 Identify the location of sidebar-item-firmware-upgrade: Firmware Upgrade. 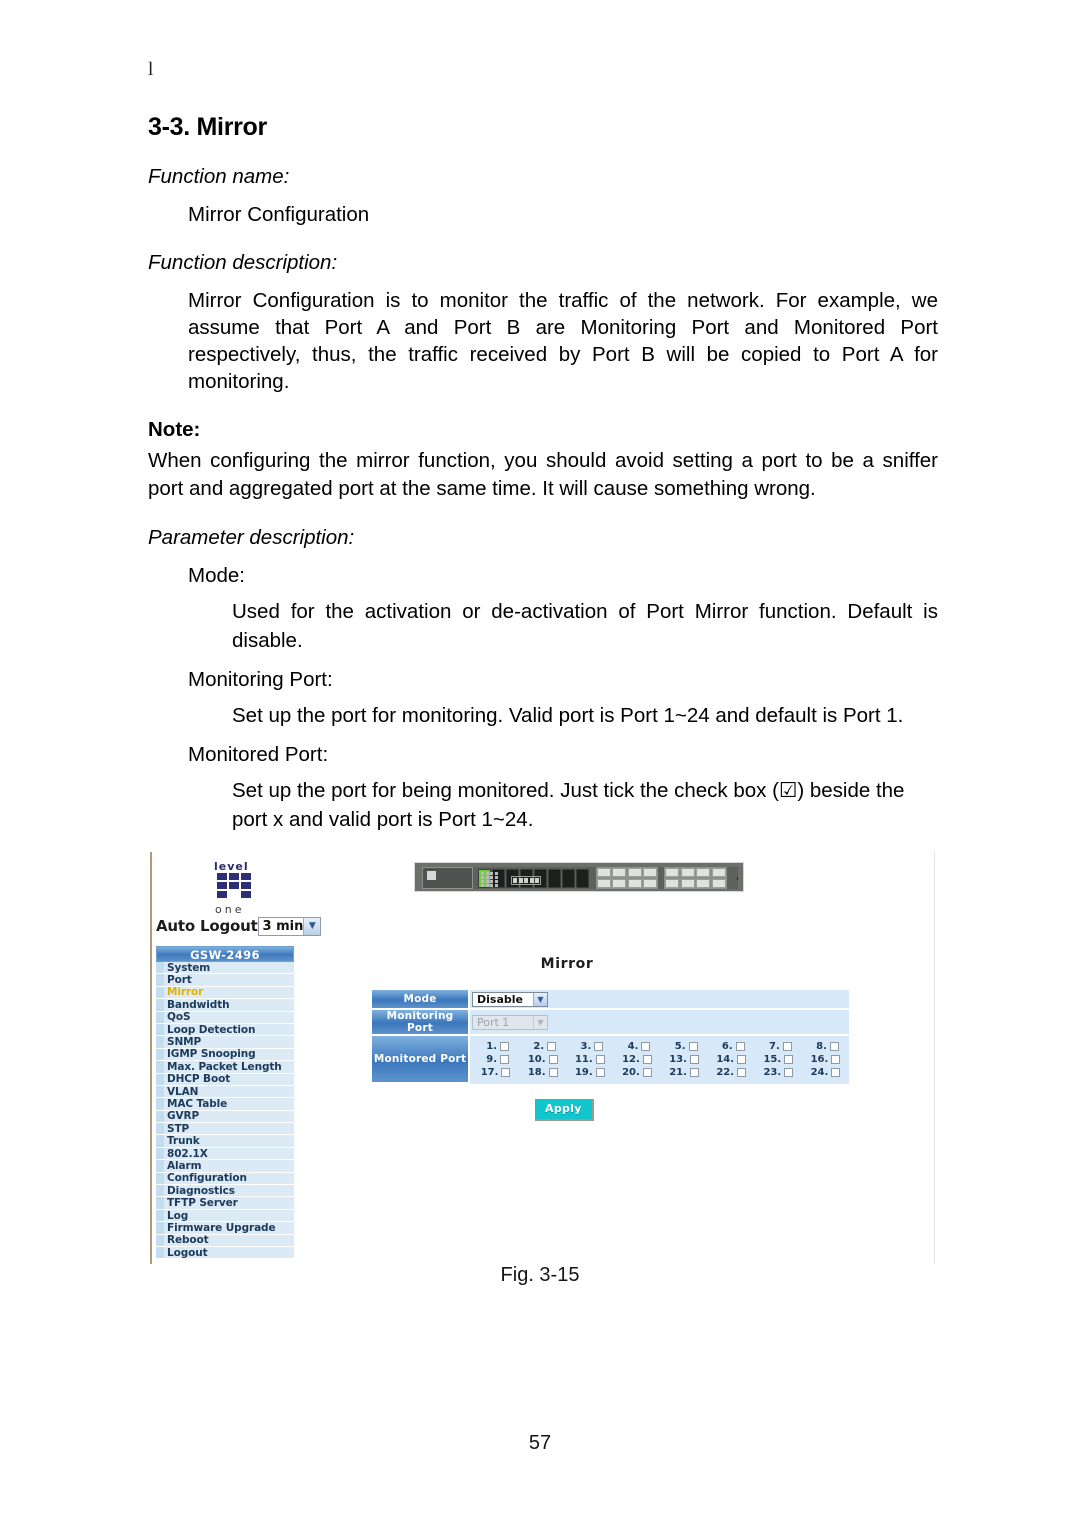
(225, 1228).